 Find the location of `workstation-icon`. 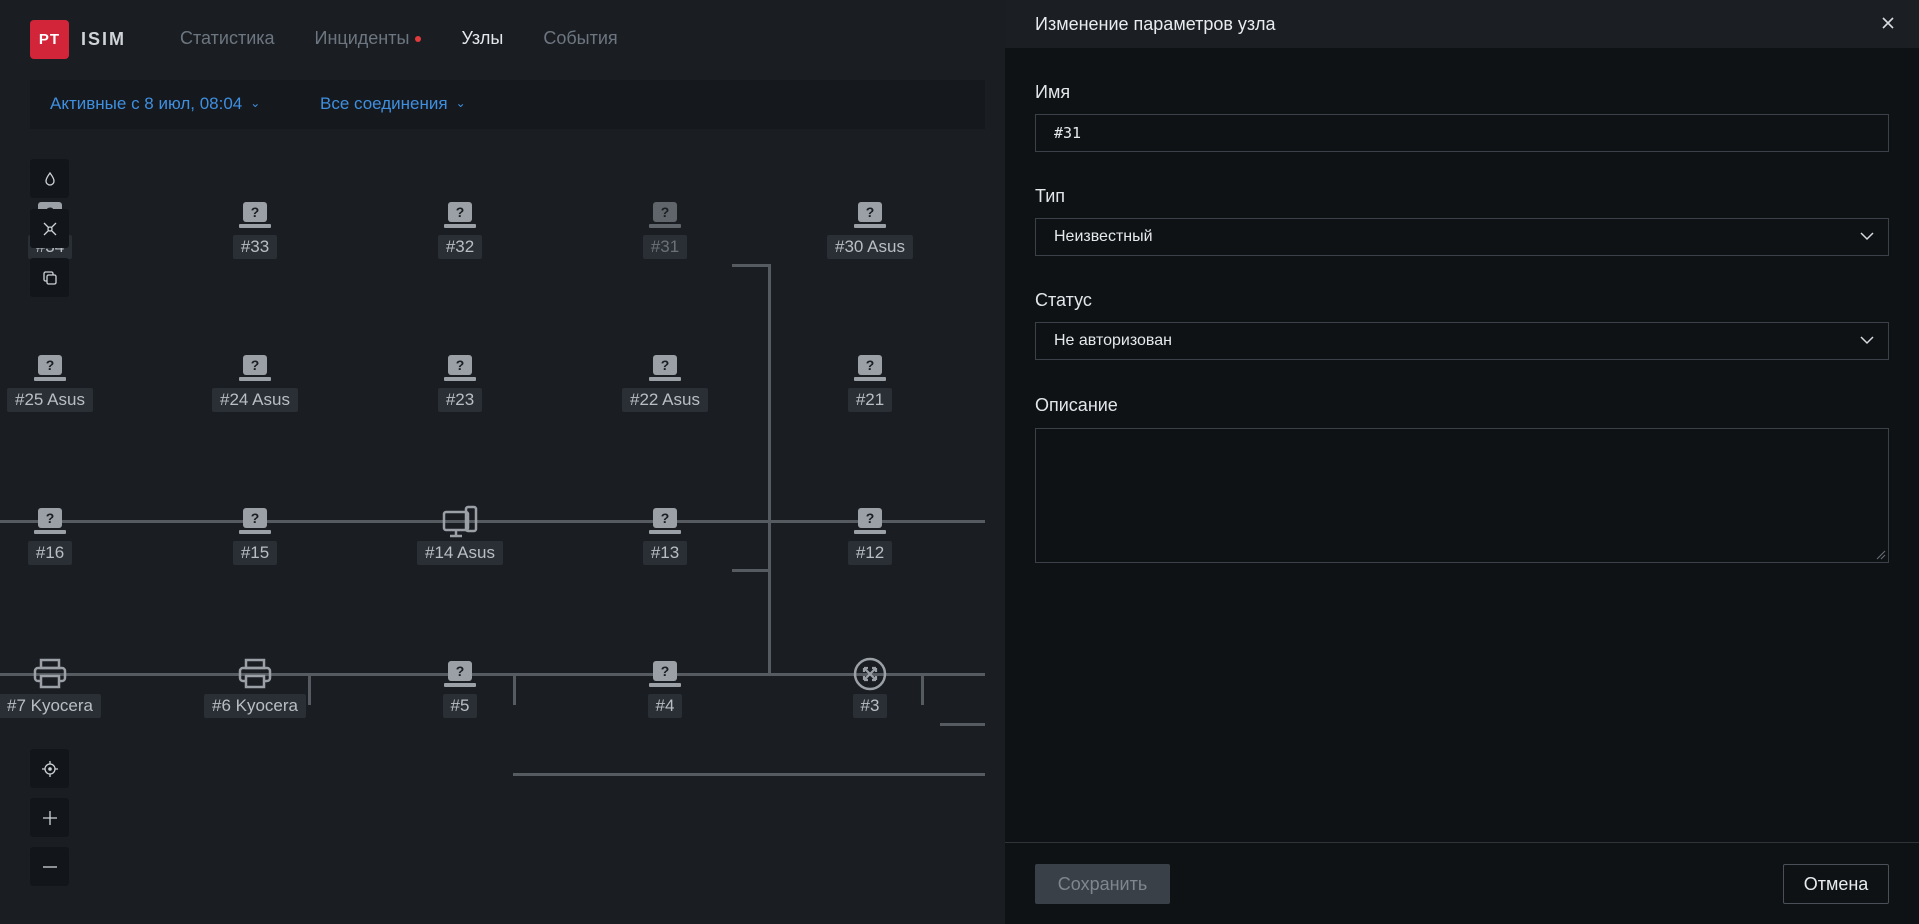

workstation-icon is located at coordinates (460, 521).